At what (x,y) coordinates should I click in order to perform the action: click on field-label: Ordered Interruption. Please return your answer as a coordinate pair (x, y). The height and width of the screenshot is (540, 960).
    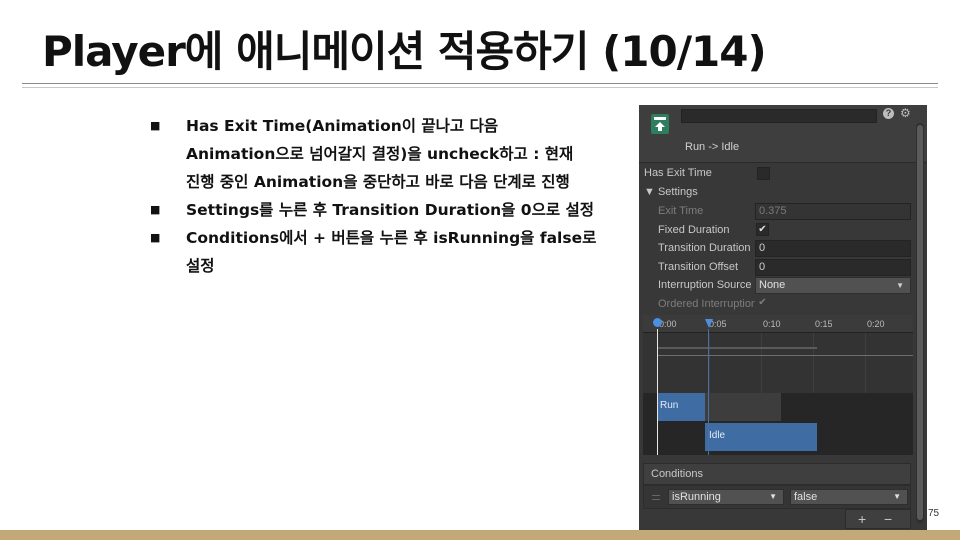
    Looking at the image, I should click on (706, 304).